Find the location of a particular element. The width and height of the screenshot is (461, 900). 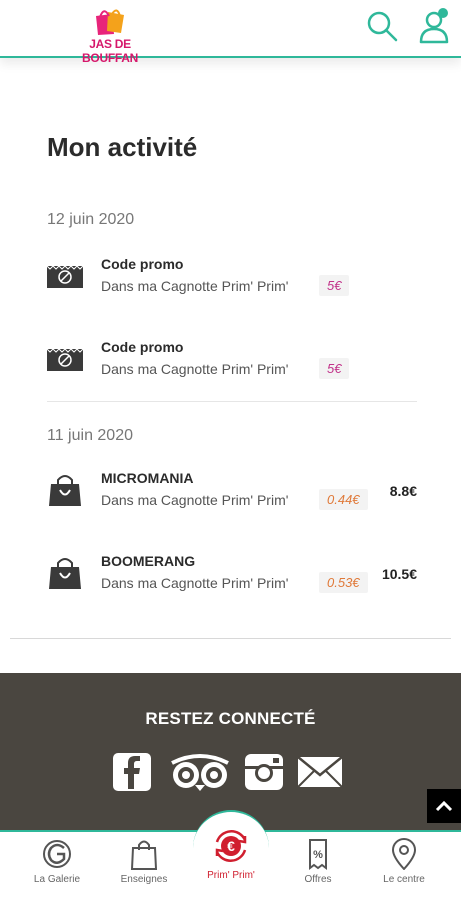

nav-offres: % Offres is located at coordinates (318, 867).